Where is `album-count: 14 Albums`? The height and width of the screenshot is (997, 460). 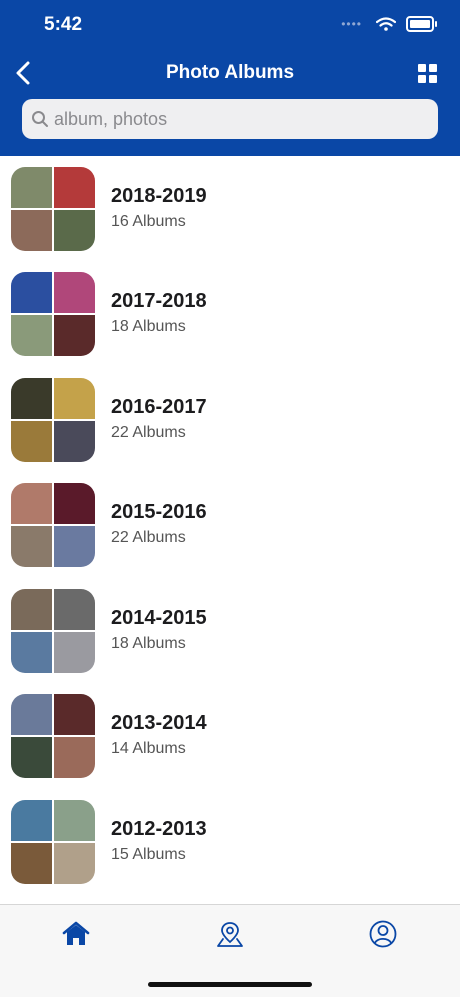
album-count: 14 Albums is located at coordinates (148, 748).